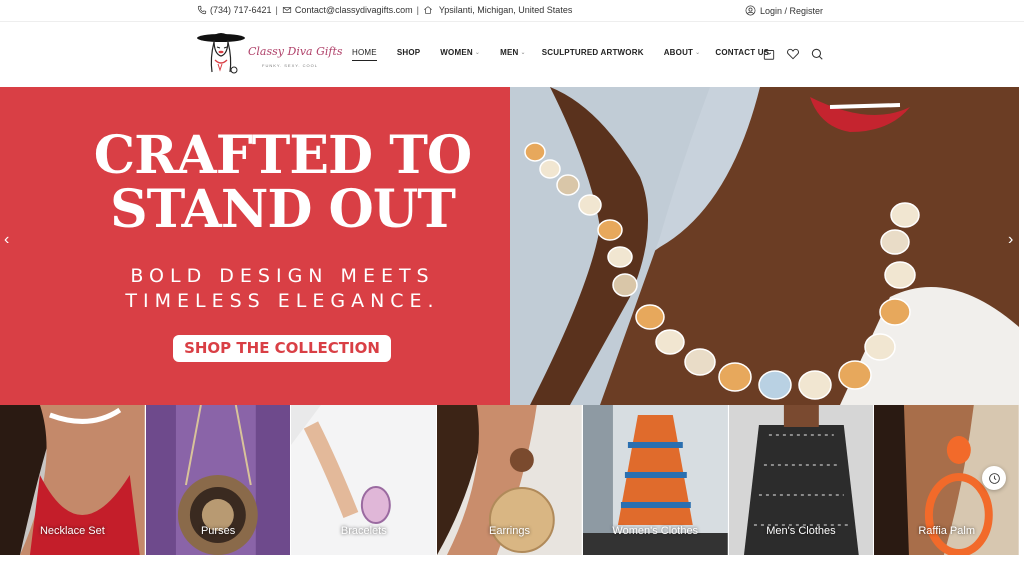 The image size is (1024, 583). Describe the element at coordinates (817, 54) in the screenshot. I see `search-icon` at that location.